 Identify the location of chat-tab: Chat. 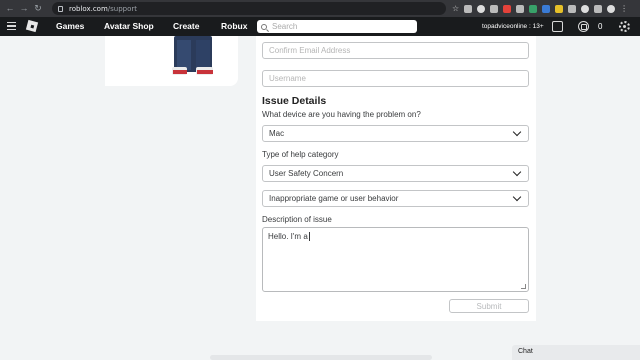
(576, 352).